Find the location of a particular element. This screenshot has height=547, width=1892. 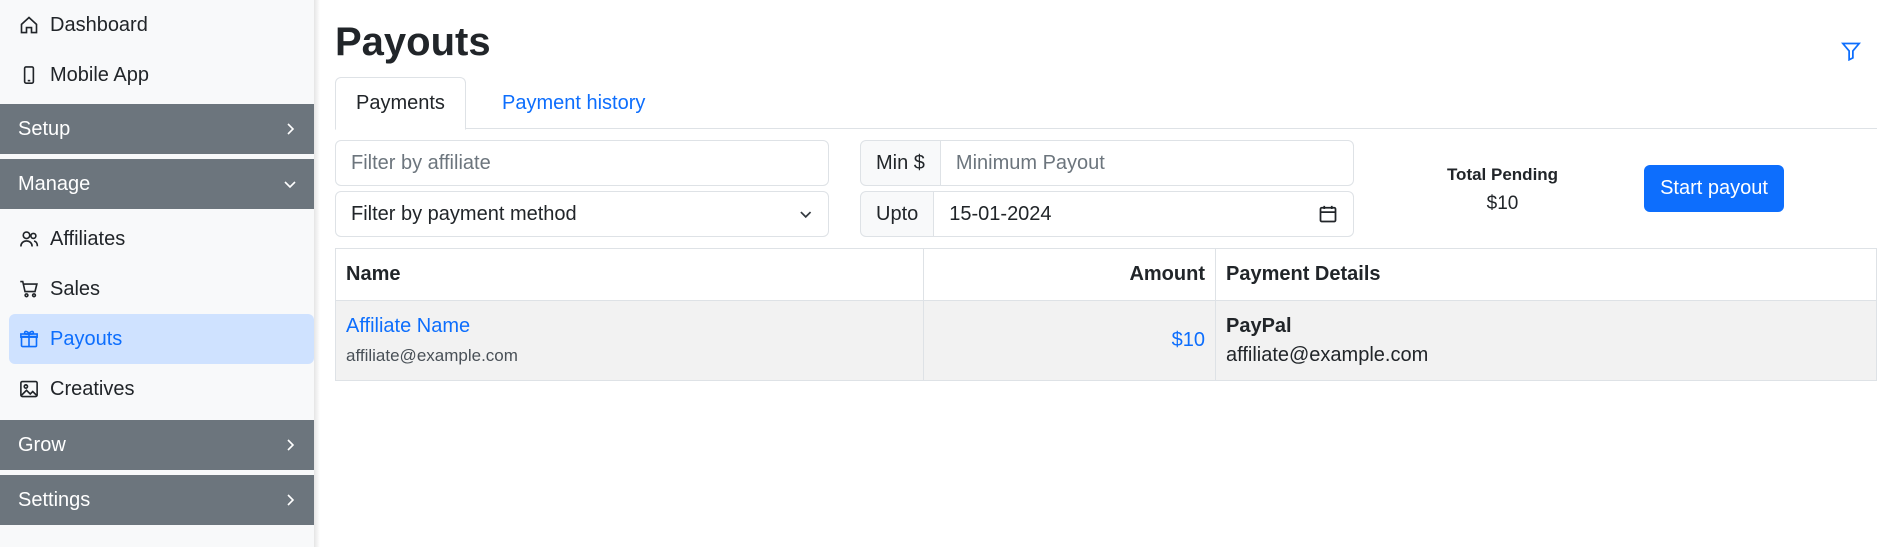

upto-date-group: Upto 15-01-2024 is located at coordinates (1107, 214).